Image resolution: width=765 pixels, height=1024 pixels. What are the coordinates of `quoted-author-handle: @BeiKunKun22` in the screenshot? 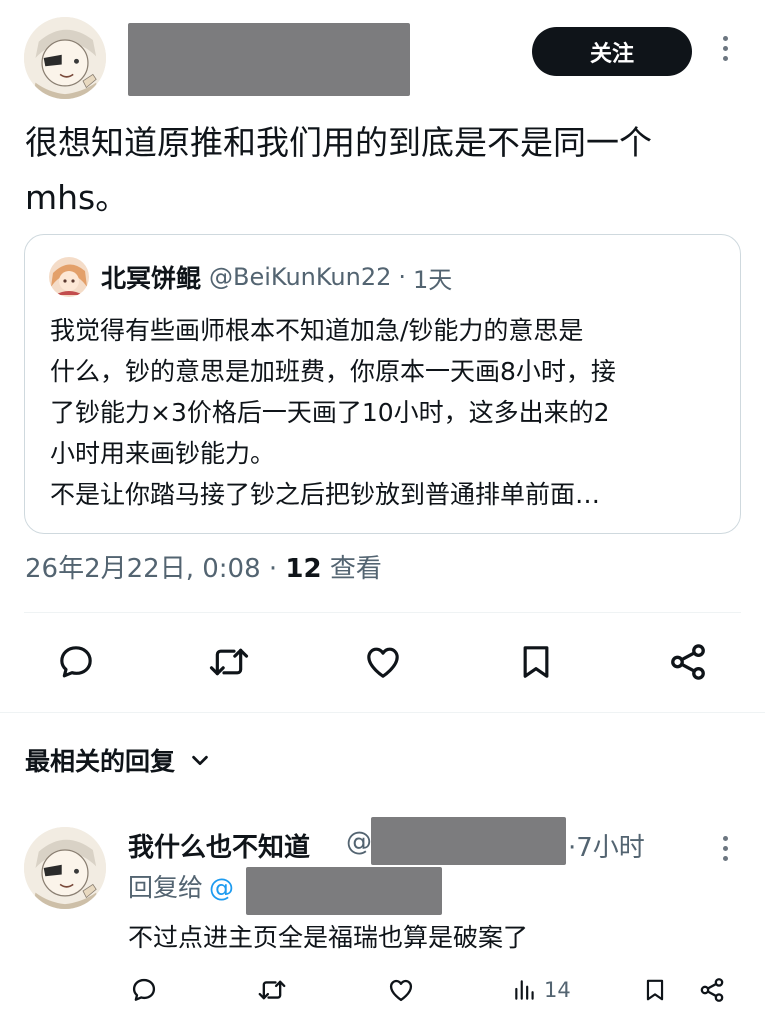 It's located at (300, 277).